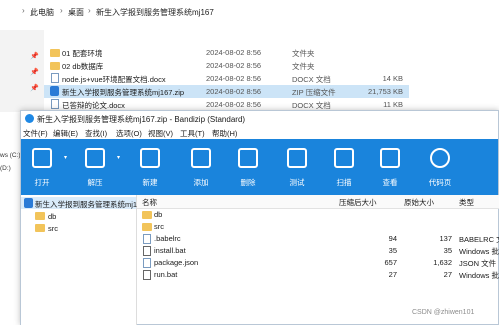 Image resolution: width=499 pixels, height=325 pixels. Describe the element at coordinates (318, 227) in the screenshot. I see `file-row: src` at that location.